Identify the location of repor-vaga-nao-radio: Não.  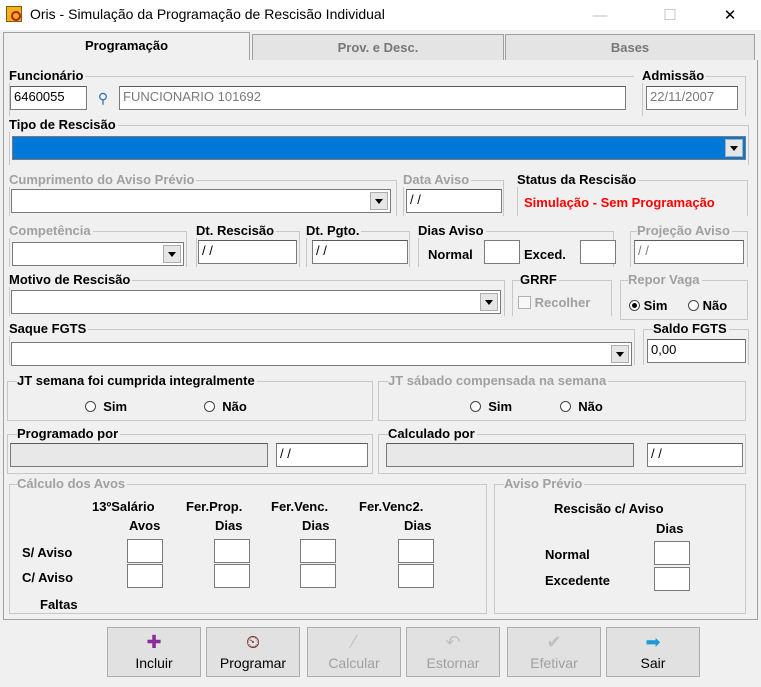
(707, 305).